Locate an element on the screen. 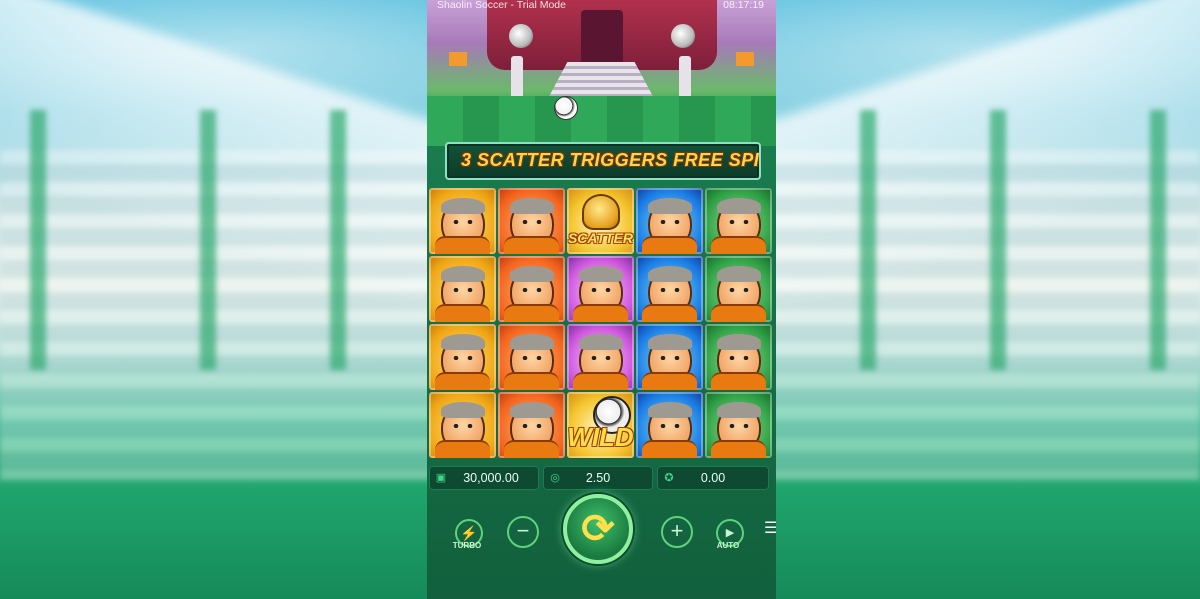 The height and width of the screenshot is (599, 1200). win-display: ✪ 0.00 is located at coordinates (713, 478).